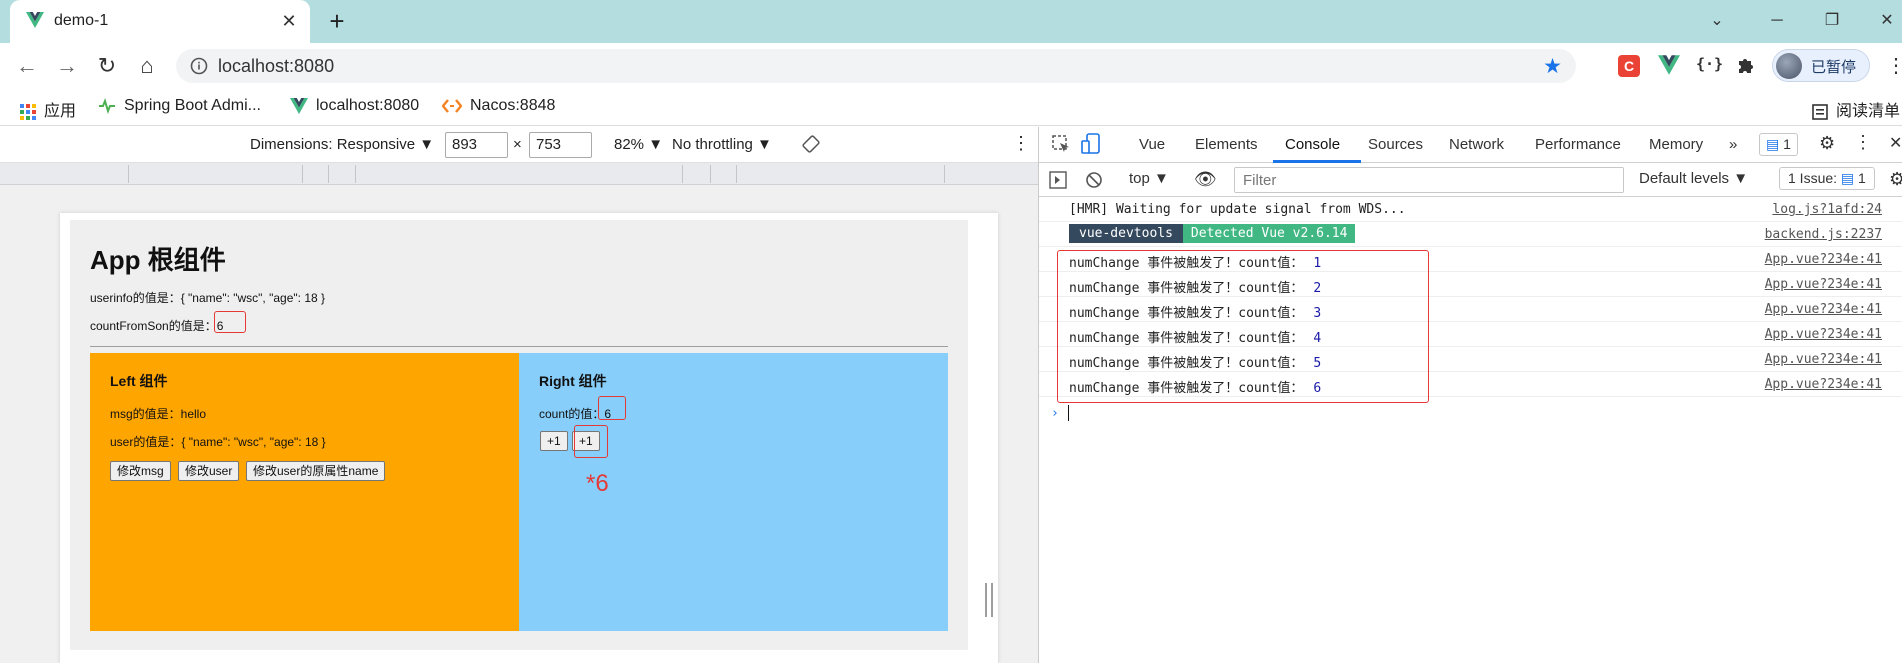 The width and height of the screenshot is (1902, 663). I want to click on zoom-dropdown: 82% ▼, so click(638, 144).